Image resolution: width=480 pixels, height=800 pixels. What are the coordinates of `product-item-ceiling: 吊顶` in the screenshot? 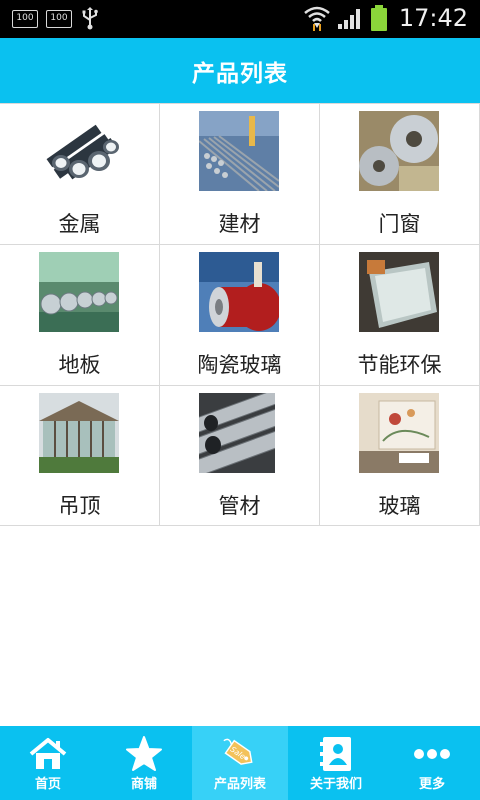 It's located at (80, 455).